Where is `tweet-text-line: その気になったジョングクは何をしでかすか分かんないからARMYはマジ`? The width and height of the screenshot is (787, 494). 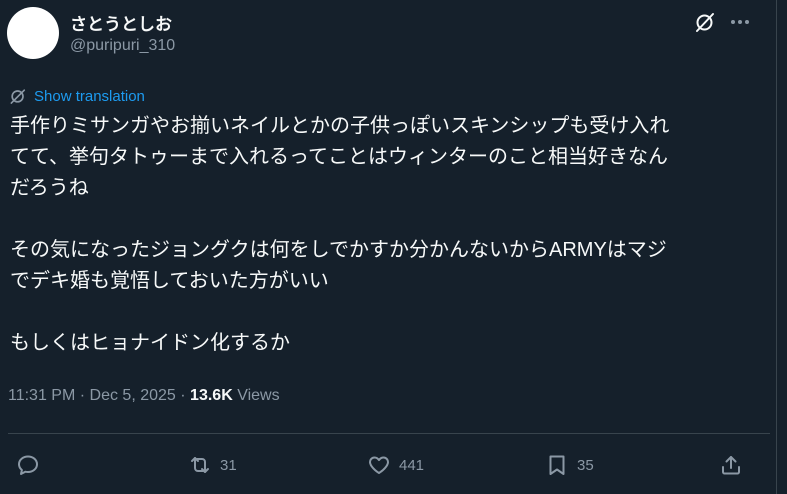
tweet-text-line: その気になったジョングクは何をしでかすか分かんないからARMYはマジ is located at coordinates (338, 250).